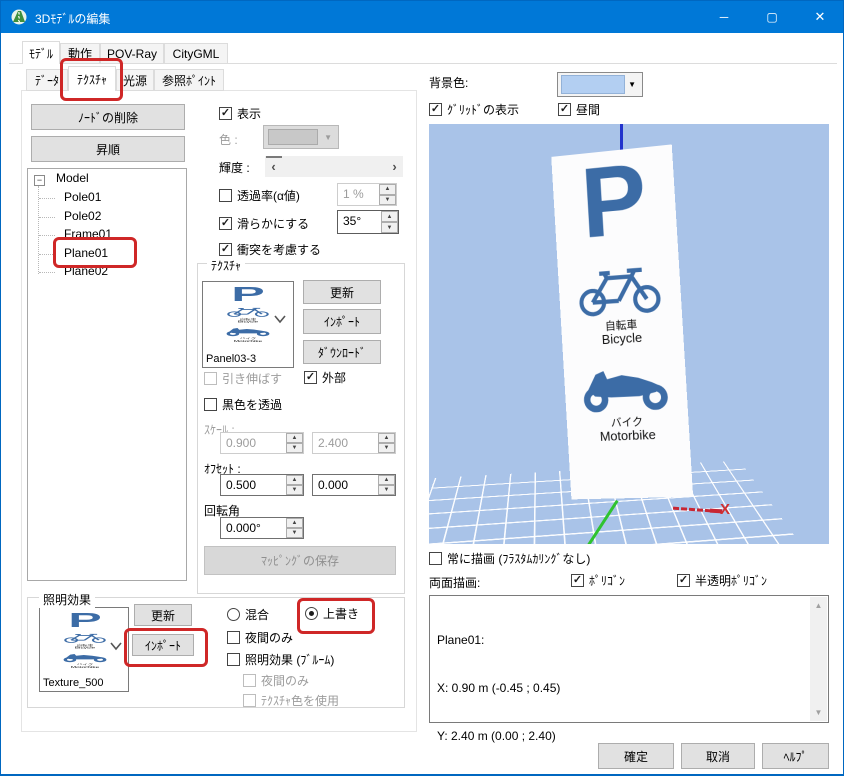  What do you see at coordinates (82, 216) in the screenshot?
I see `tree-node-pole02: Pole02` at bounding box center [82, 216].